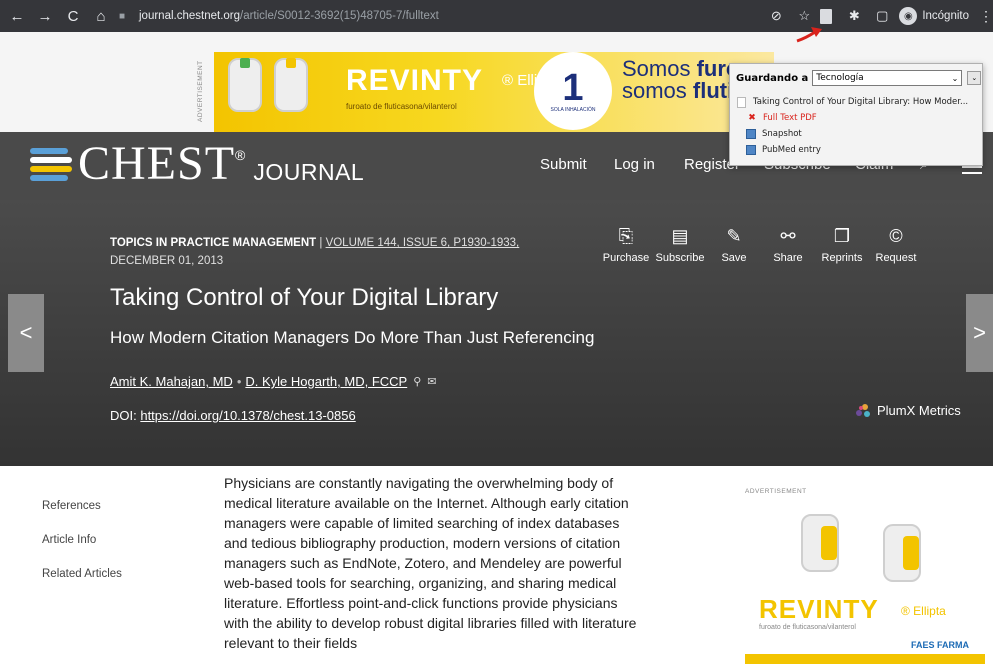 The height and width of the screenshot is (664, 993). I want to click on ad-label: ADVERTISEMENT, so click(200, 91).